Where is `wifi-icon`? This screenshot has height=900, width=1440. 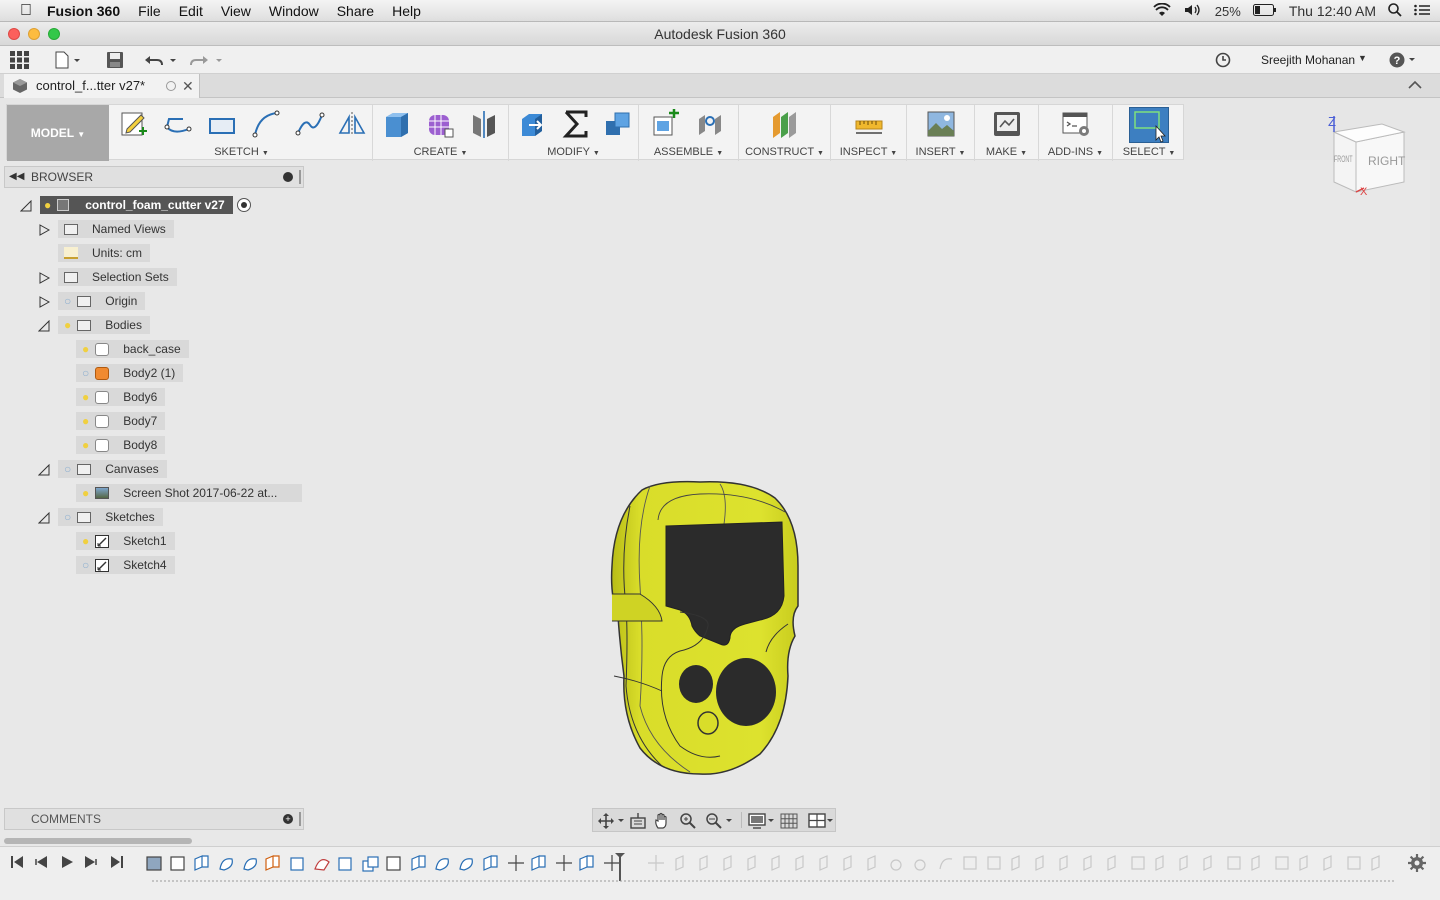
wifi-icon is located at coordinates (1162, 11).